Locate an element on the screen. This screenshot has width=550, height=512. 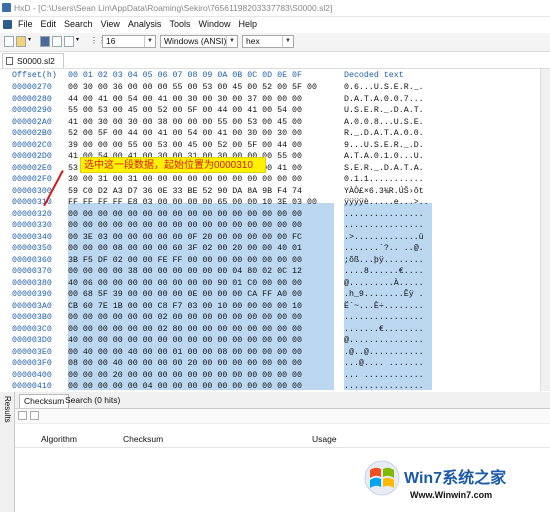
menu-help: Help is located at coordinates (247, 24).